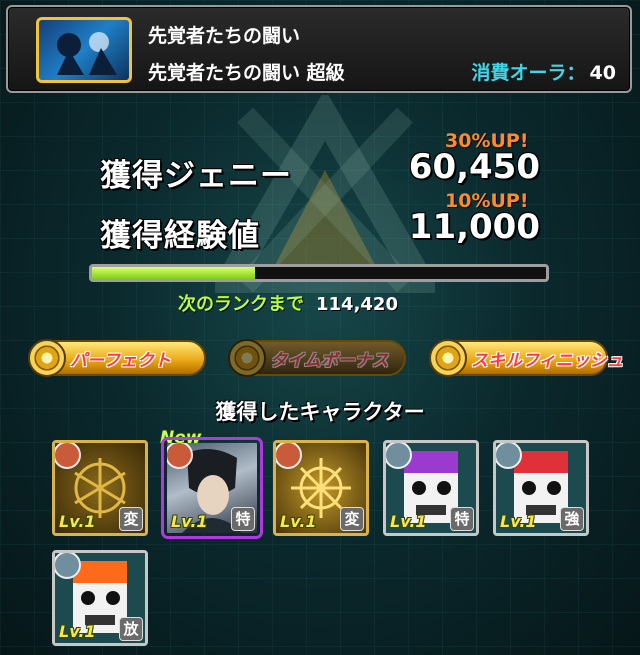 Image resolution: width=640 pixels, height=655 pixels. I want to click on aura-cost-label: 消費オーラ：, so click(528, 73).